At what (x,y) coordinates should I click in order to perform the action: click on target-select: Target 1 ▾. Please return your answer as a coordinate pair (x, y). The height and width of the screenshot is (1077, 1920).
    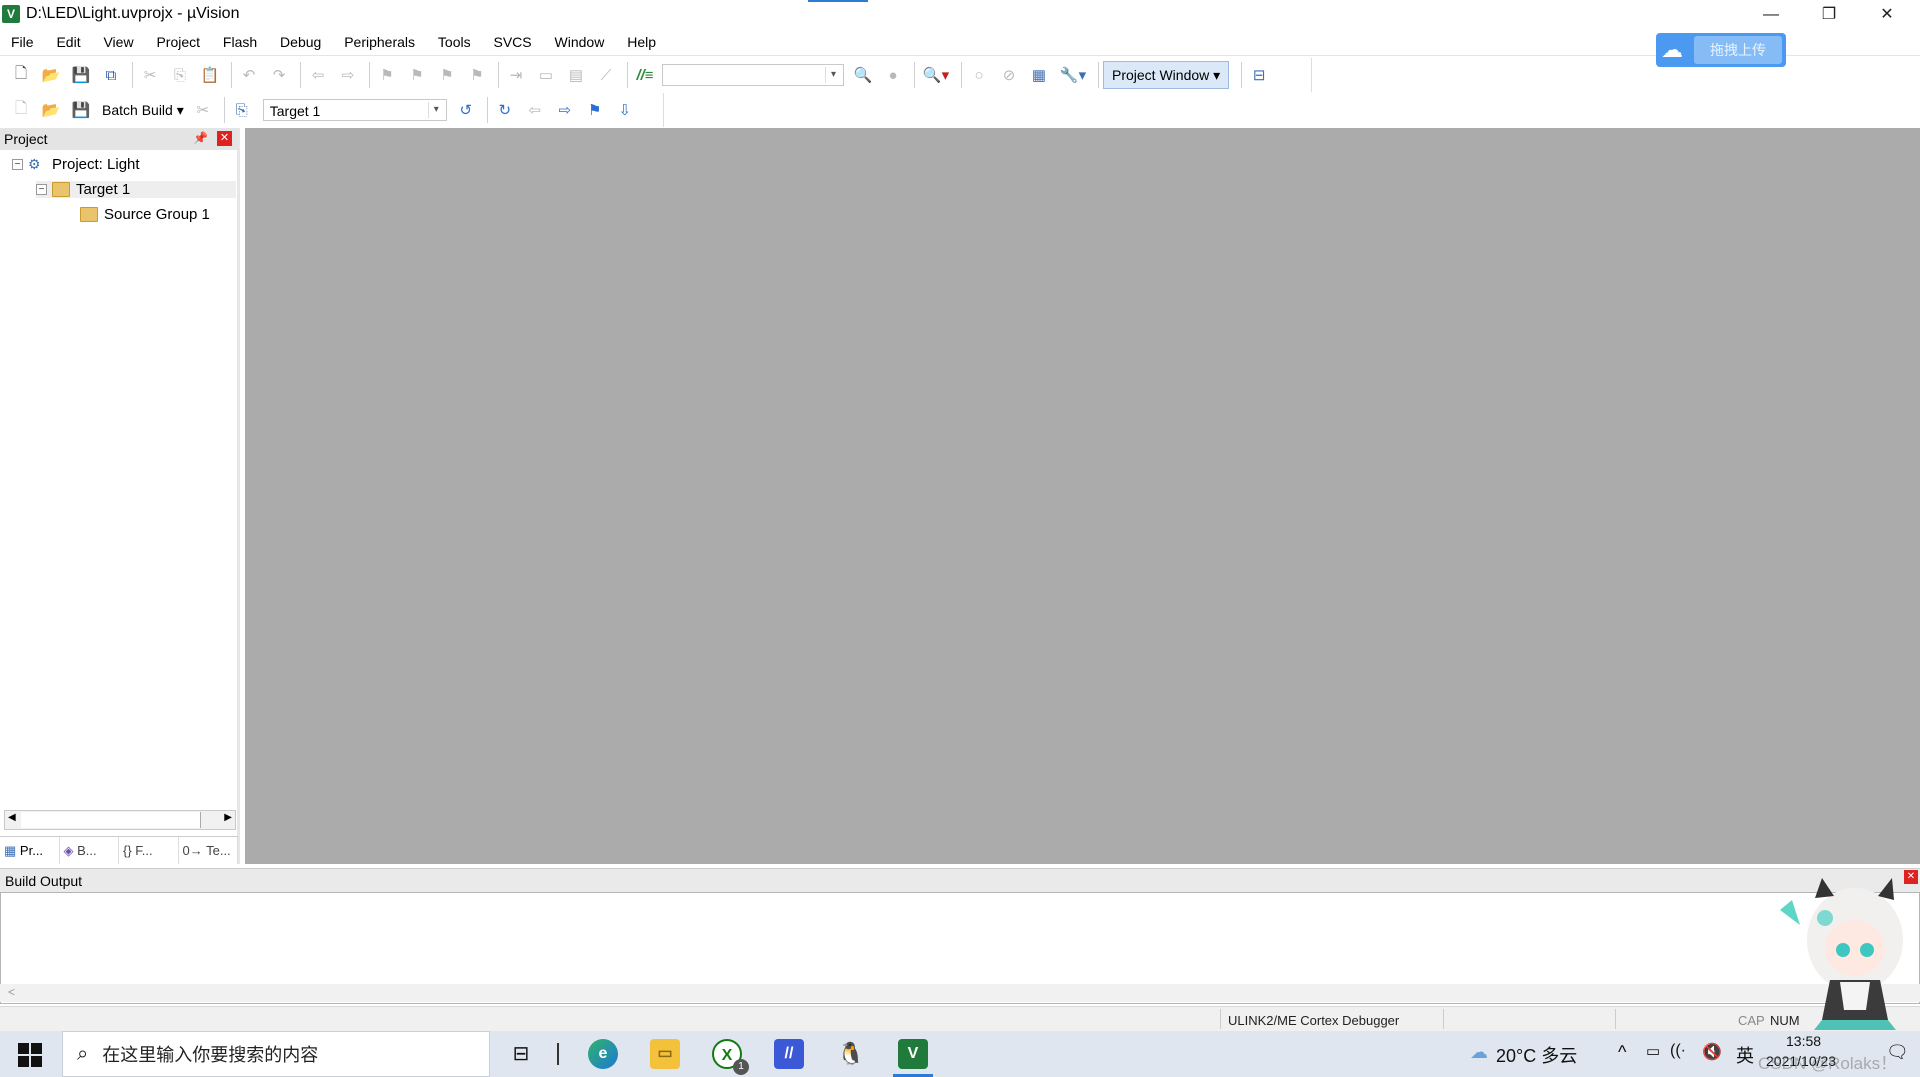
    Looking at the image, I should click on (354, 110).